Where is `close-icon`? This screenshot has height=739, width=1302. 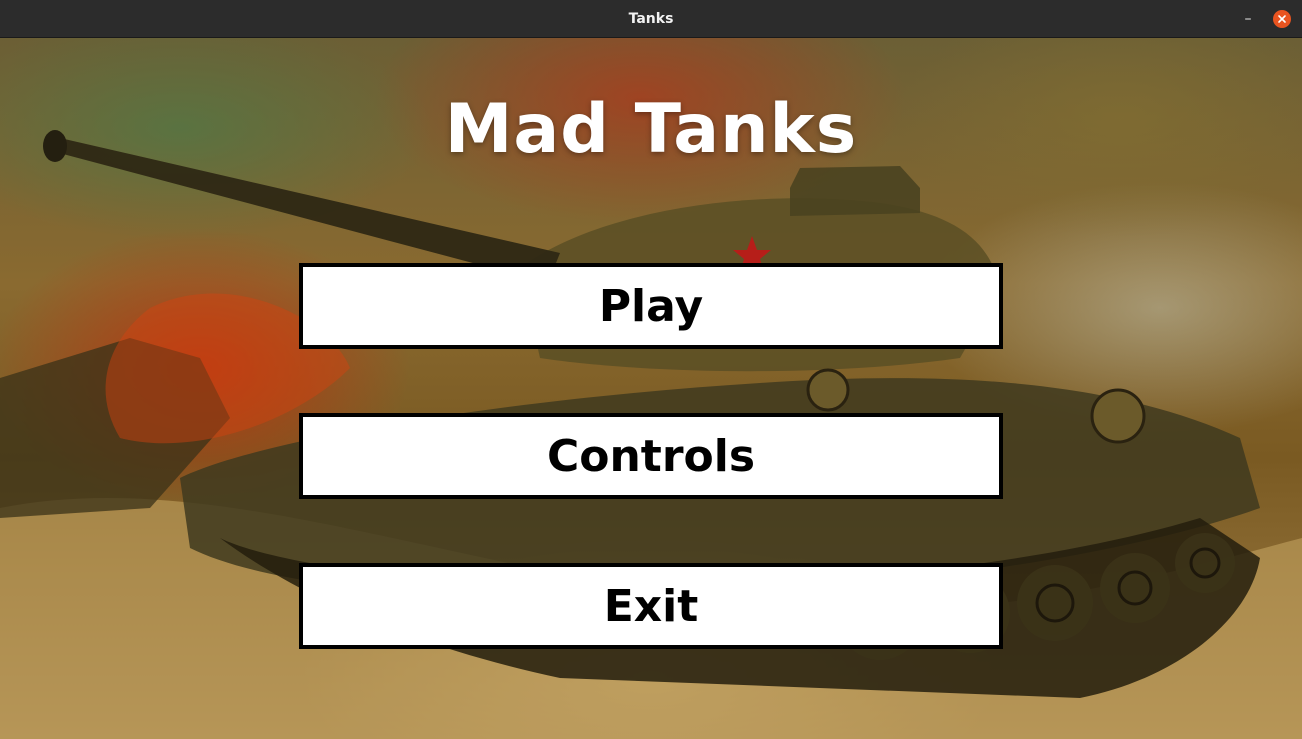
close-icon is located at coordinates (1282, 19).